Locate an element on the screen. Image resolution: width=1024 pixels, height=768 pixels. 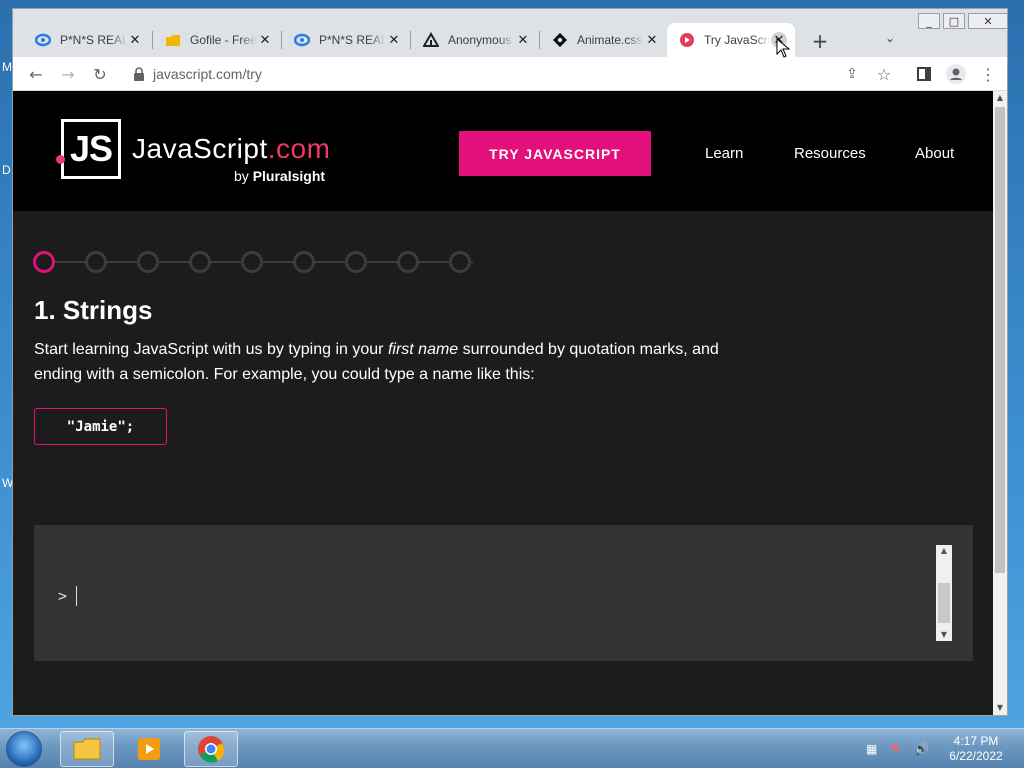
chrome-taskbar-button is located at coordinates (211, 749).